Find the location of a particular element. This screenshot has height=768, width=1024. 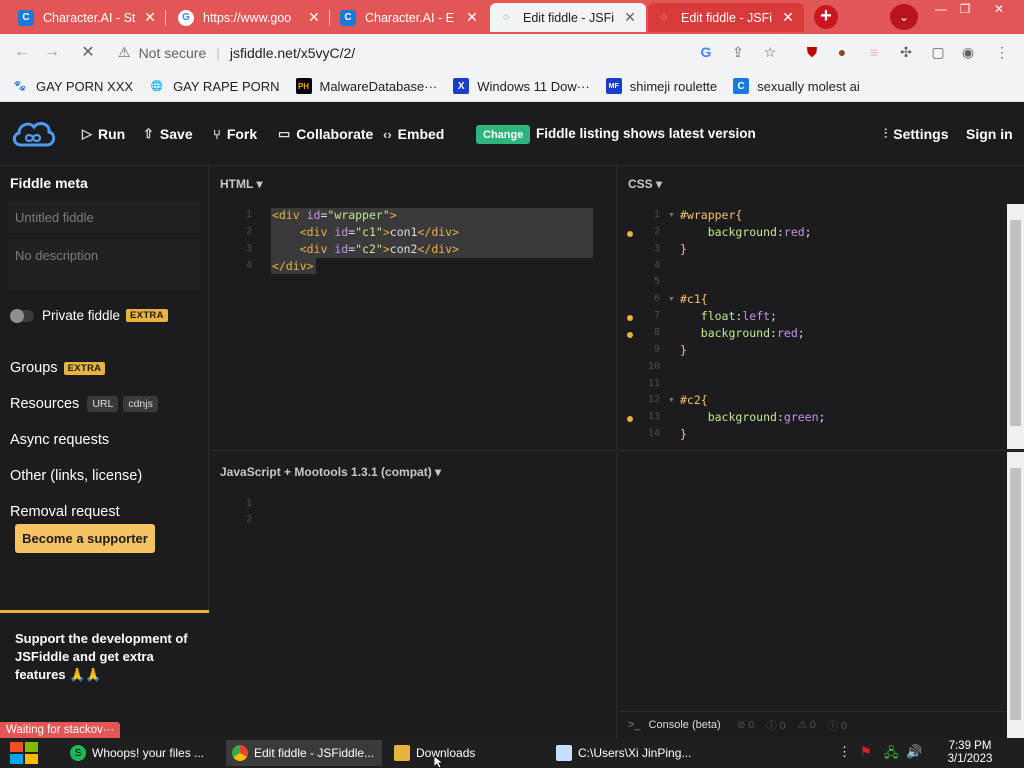

bookmark-1: 🐾 GAY PORN XXX is located at coordinates (72, 86).